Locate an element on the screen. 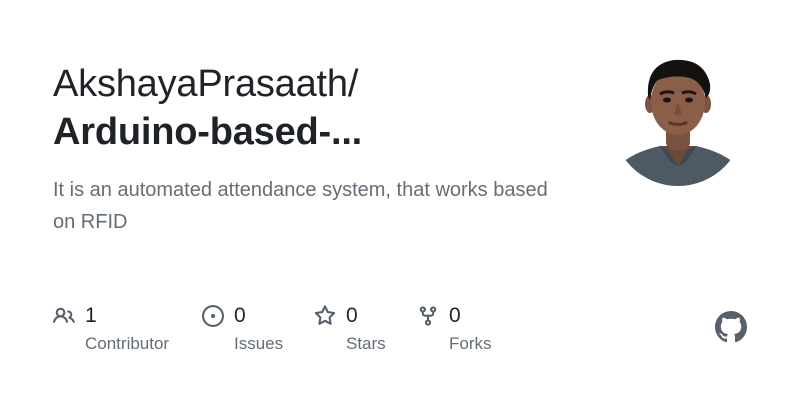  stat-contributors: 1 Contributor is located at coordinates (111, 328).